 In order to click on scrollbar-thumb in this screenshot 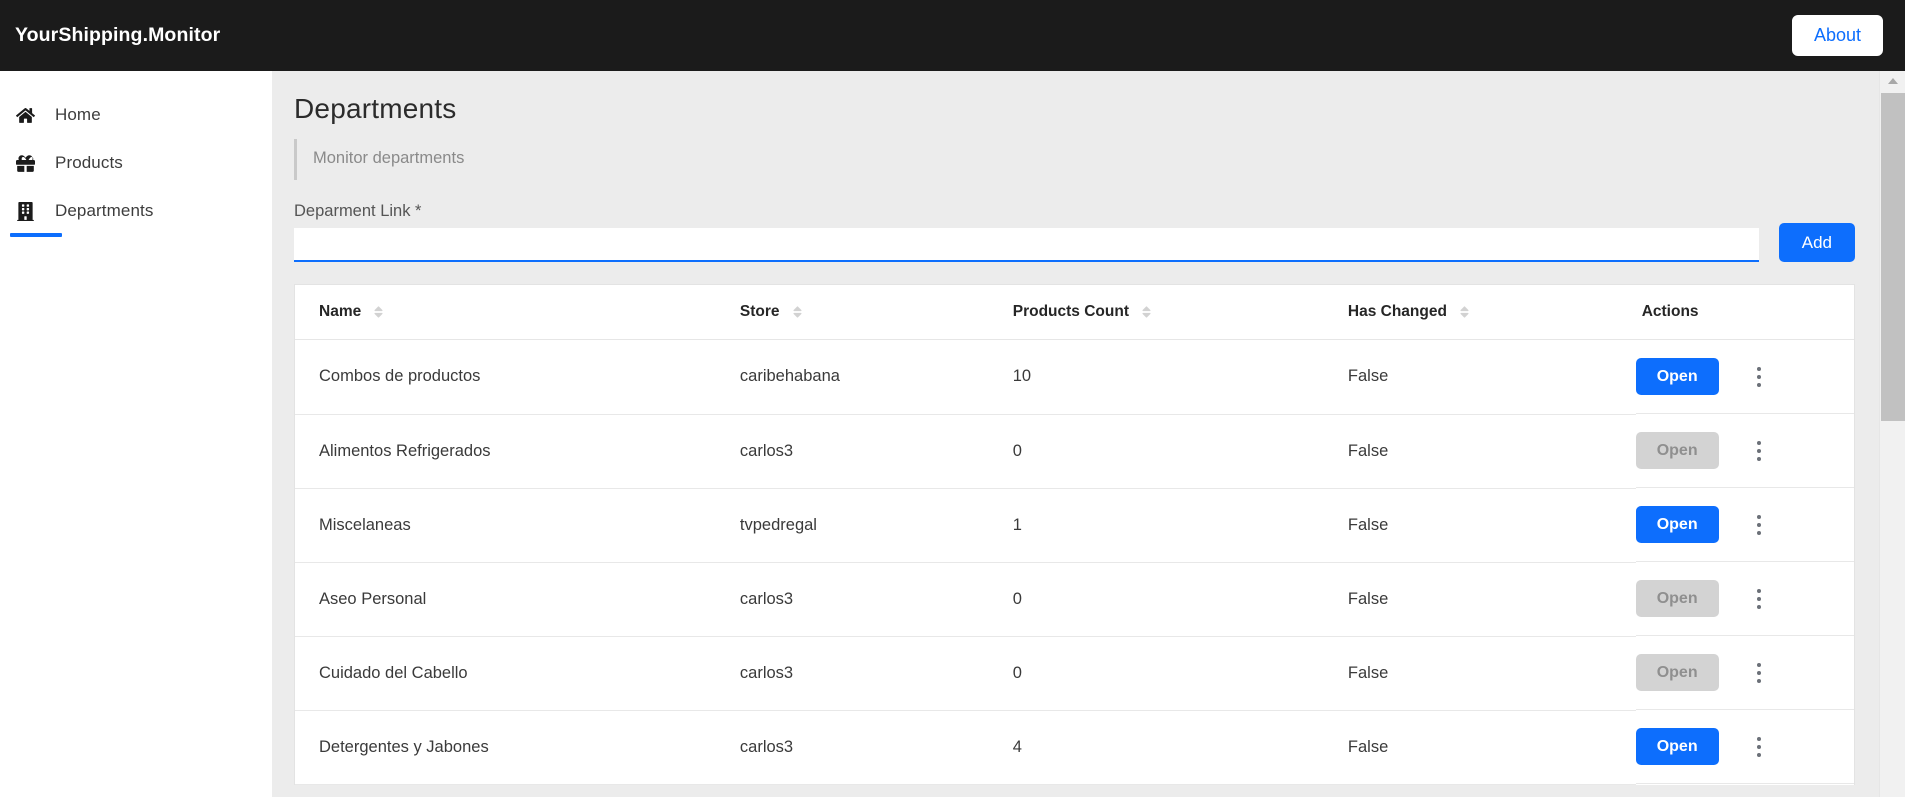, I will do `click(1893, 257)`.